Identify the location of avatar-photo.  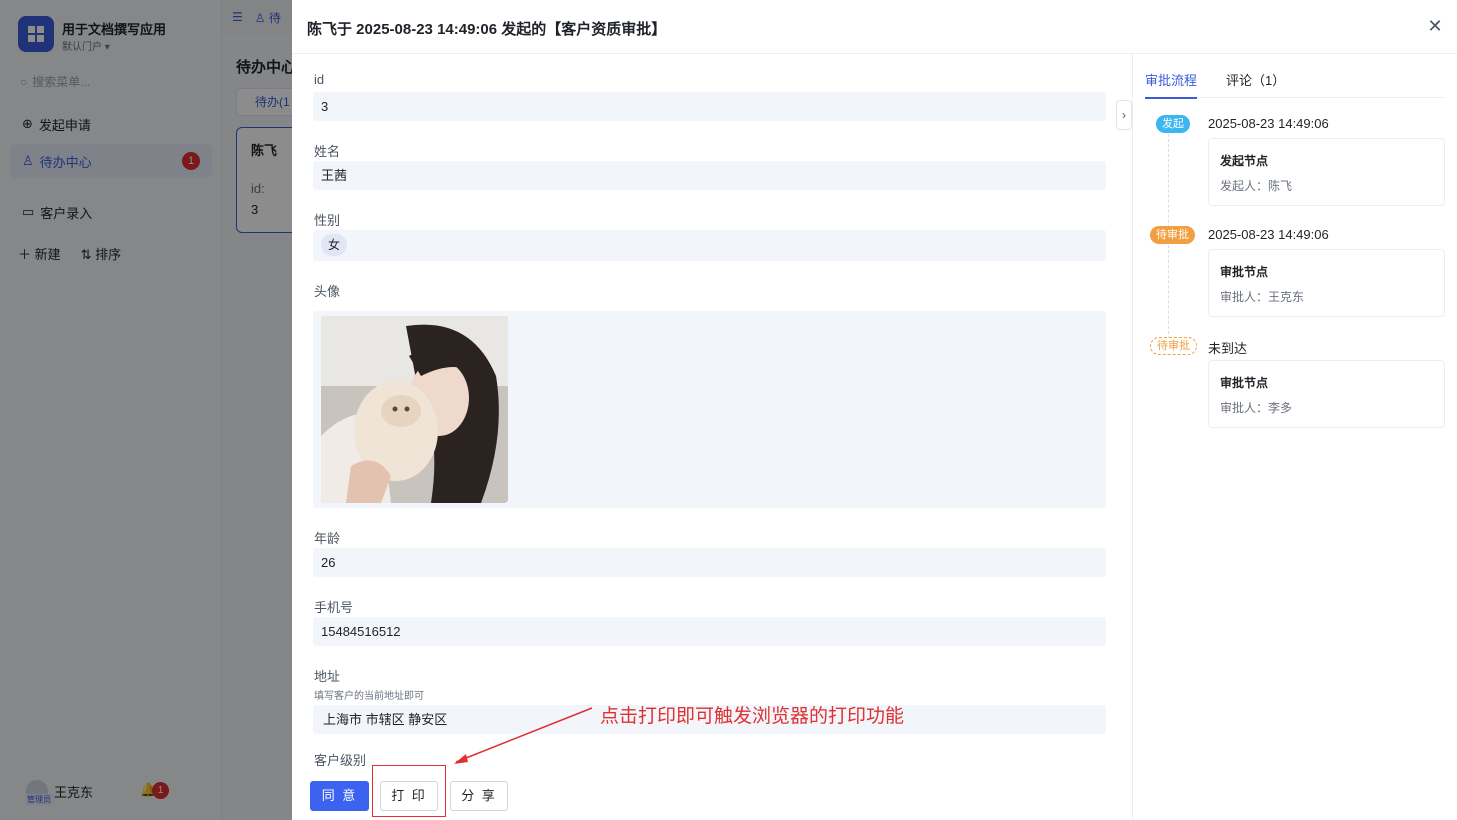
(414, 409).